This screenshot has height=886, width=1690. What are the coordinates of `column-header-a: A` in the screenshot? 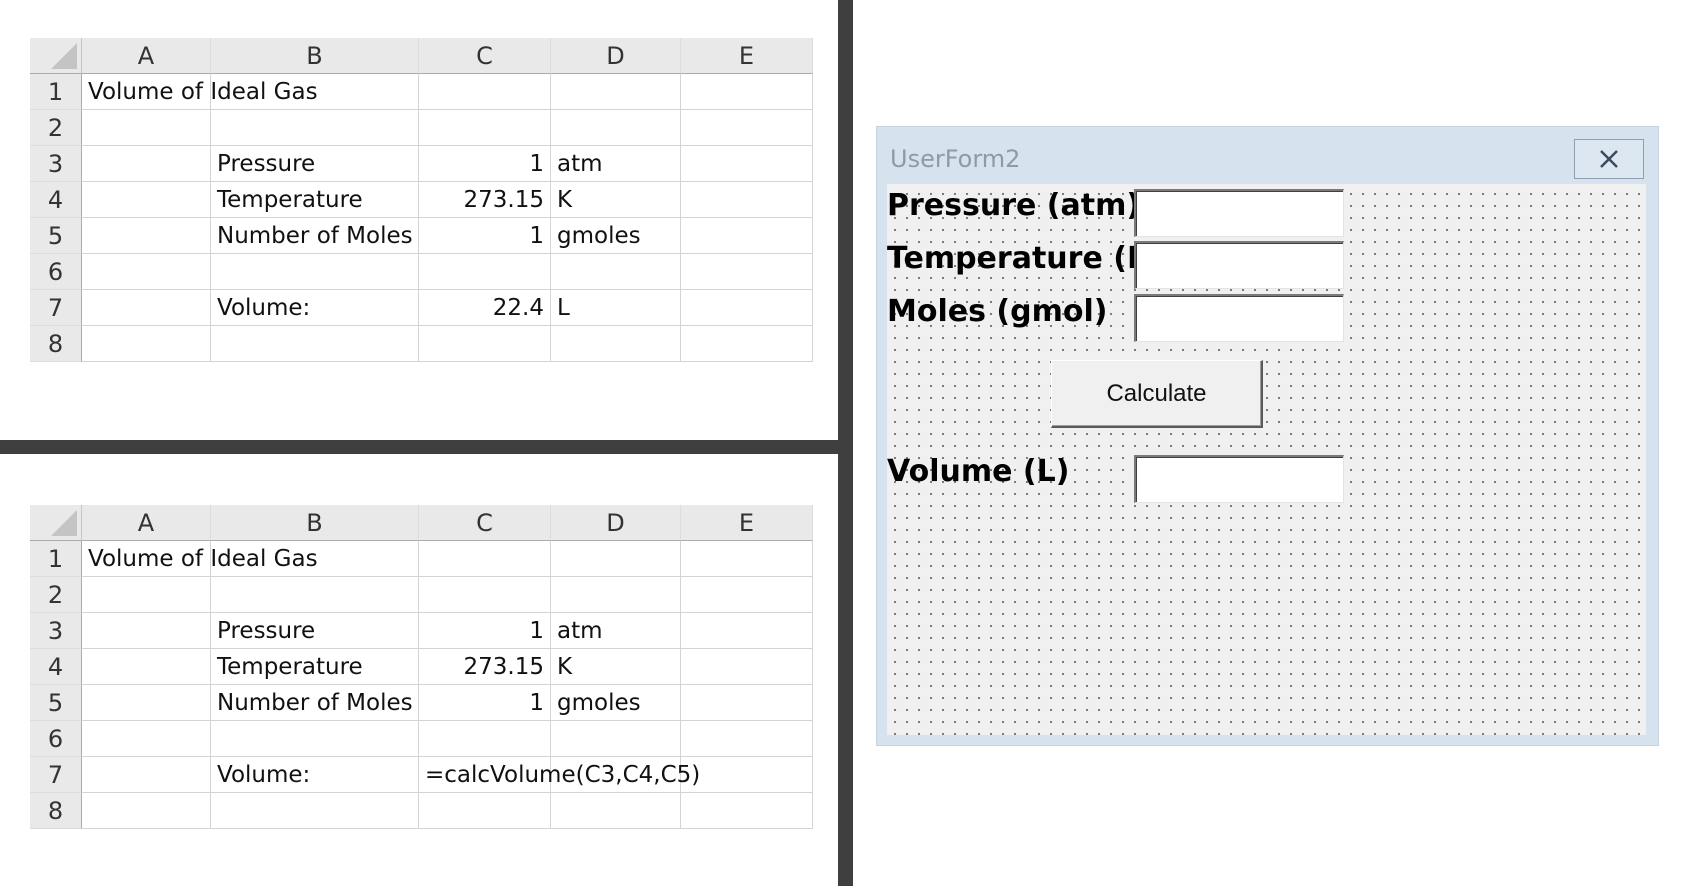 It's located at (146, 523).